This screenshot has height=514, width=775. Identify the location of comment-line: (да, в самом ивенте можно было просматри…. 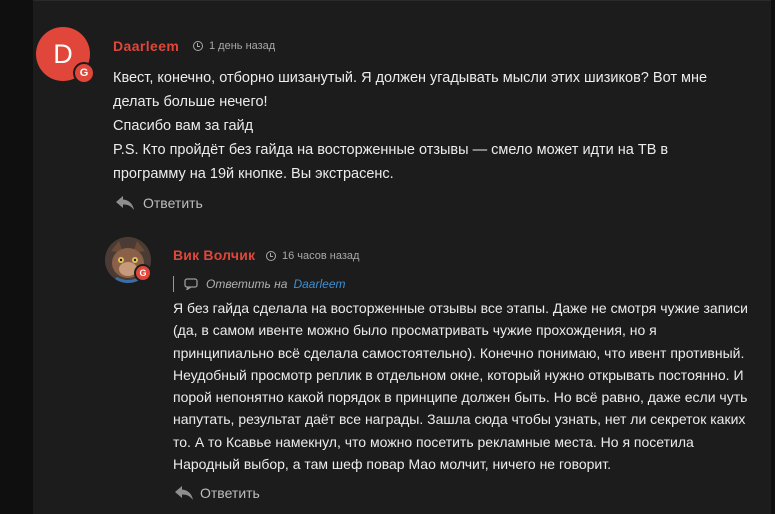
(415, 330).